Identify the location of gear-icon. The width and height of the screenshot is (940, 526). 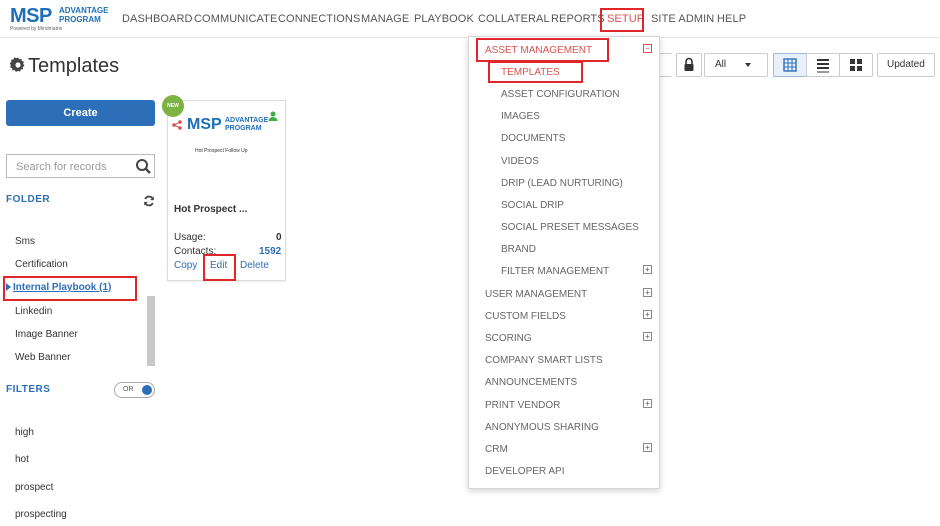
(18, 67).